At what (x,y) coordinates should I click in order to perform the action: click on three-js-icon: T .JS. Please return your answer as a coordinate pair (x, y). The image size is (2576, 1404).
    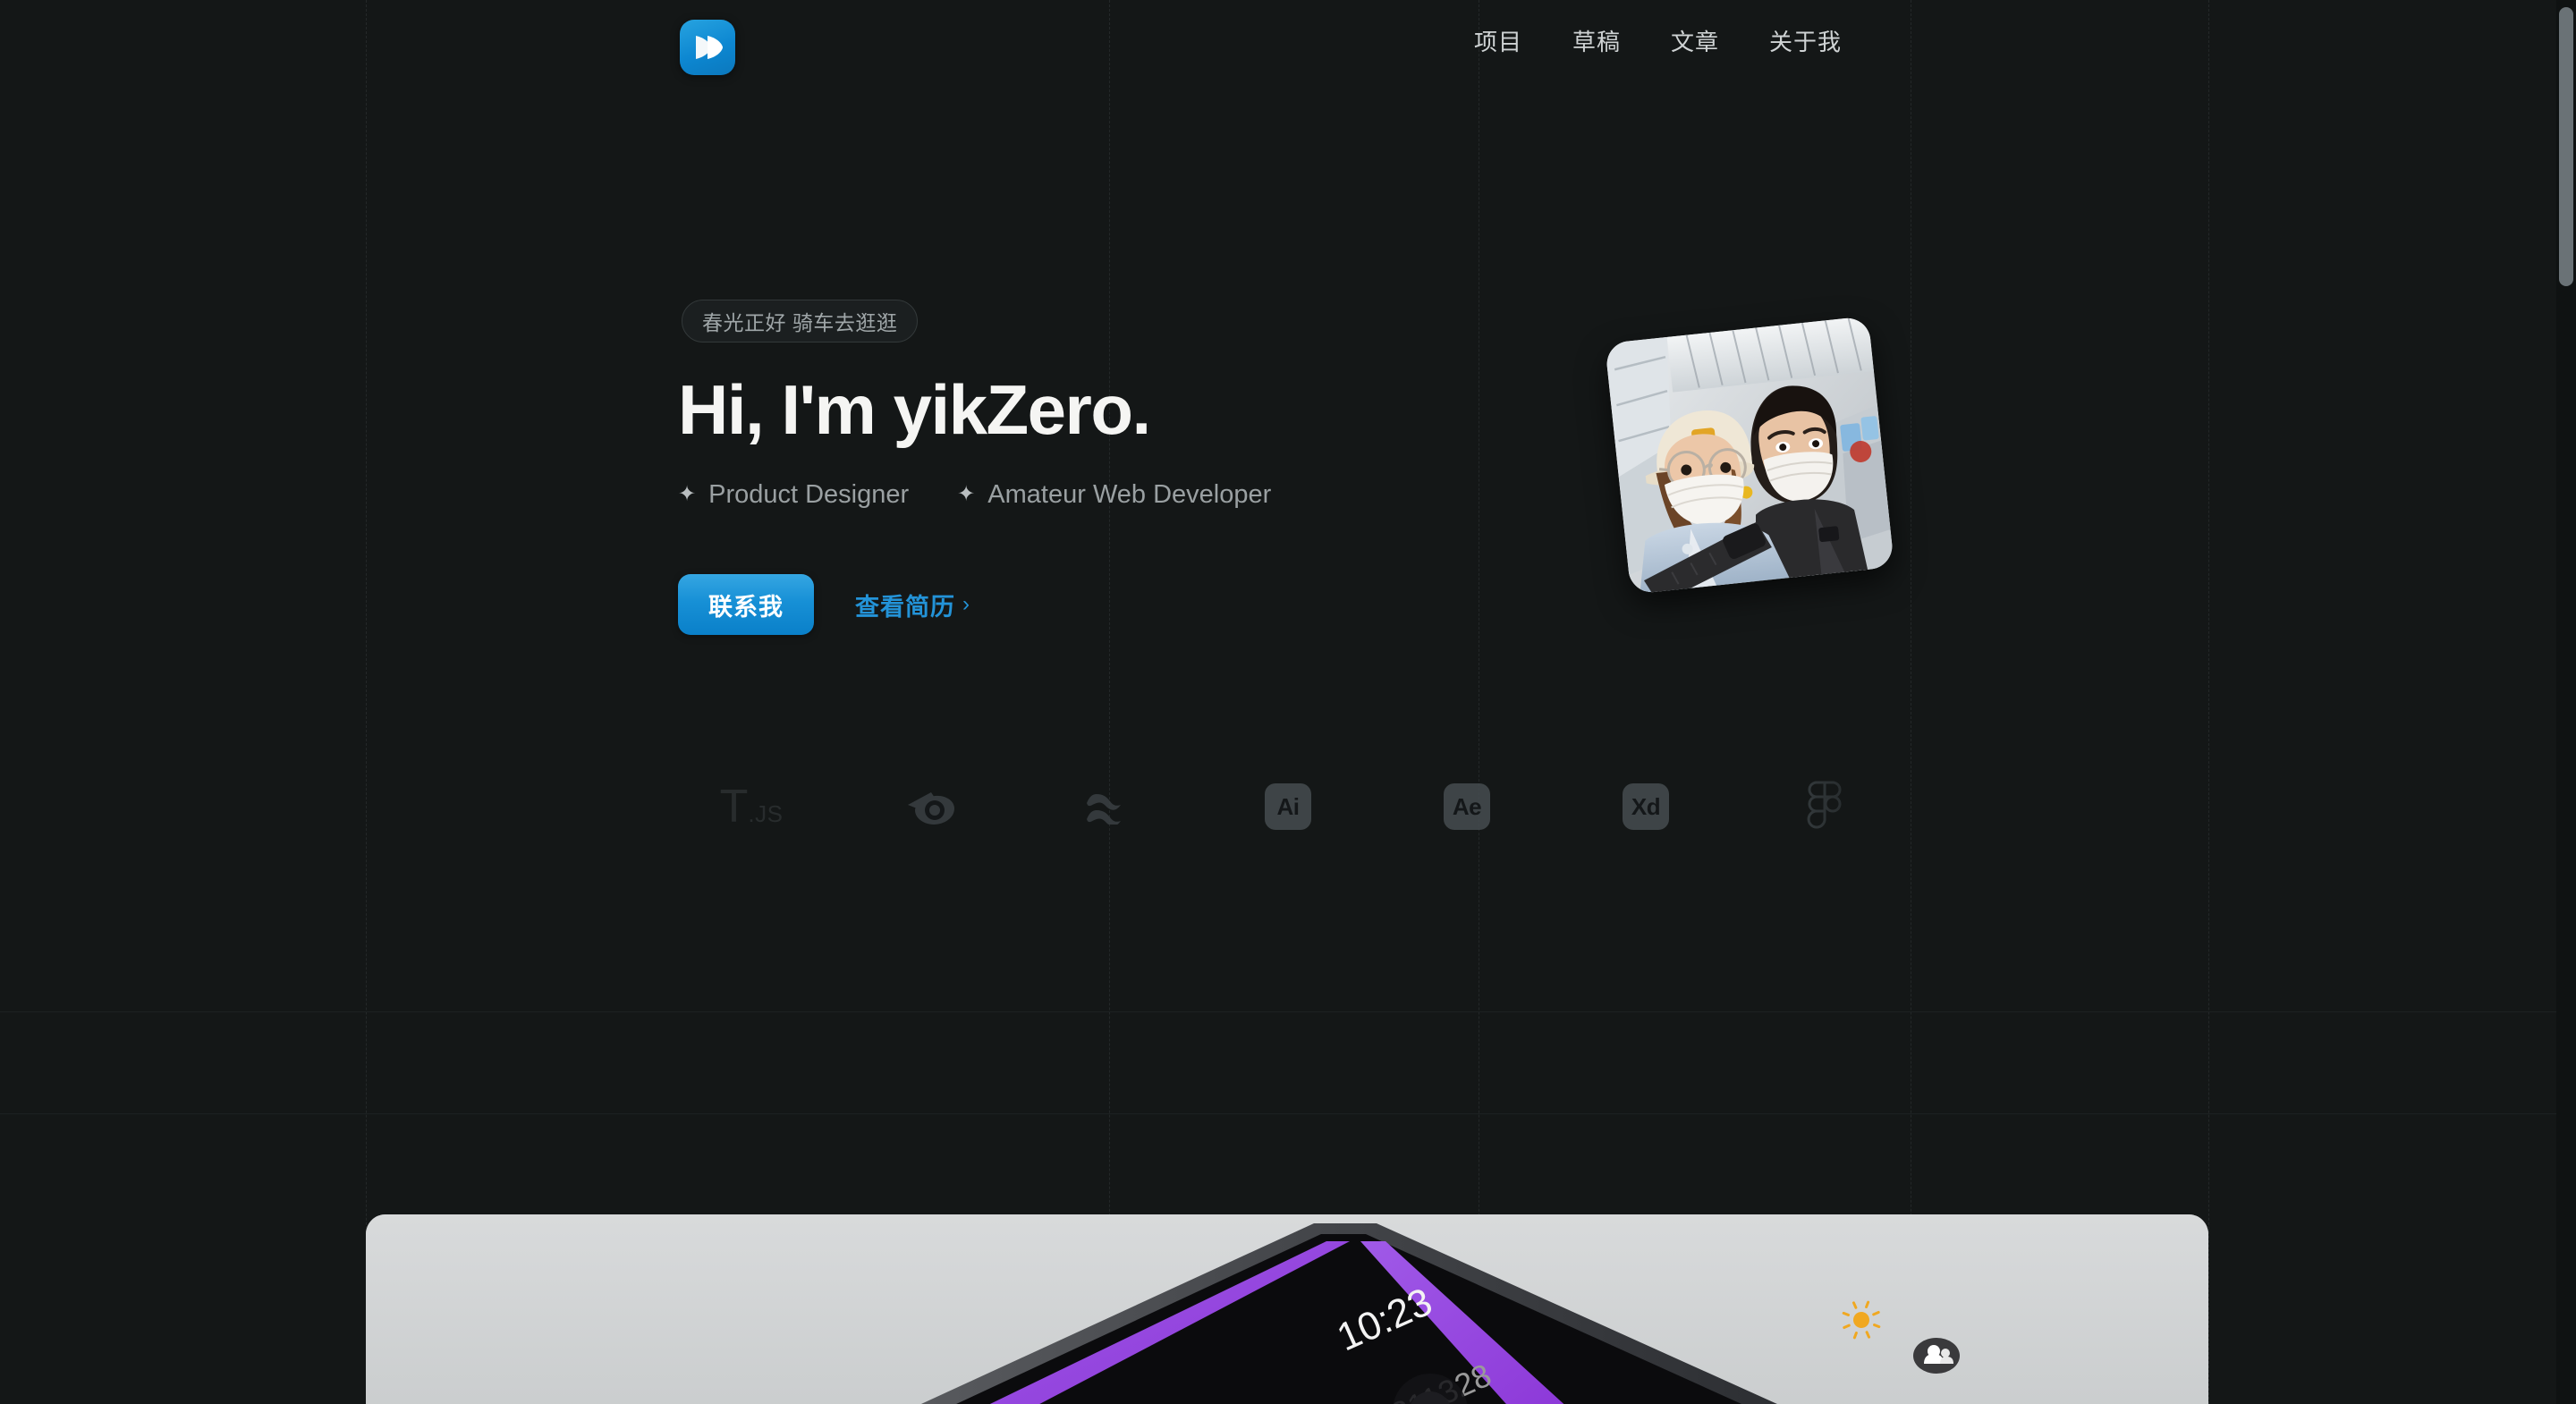
    Looking at the image, I should click on (751, 807).